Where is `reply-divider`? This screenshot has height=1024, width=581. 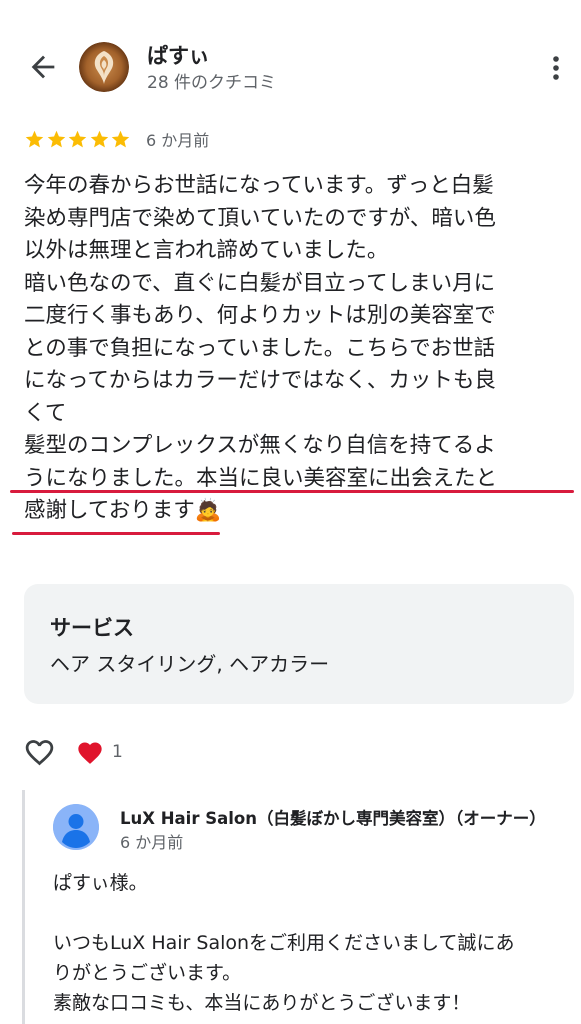
reply-divider is located at coordinates (23, 907).